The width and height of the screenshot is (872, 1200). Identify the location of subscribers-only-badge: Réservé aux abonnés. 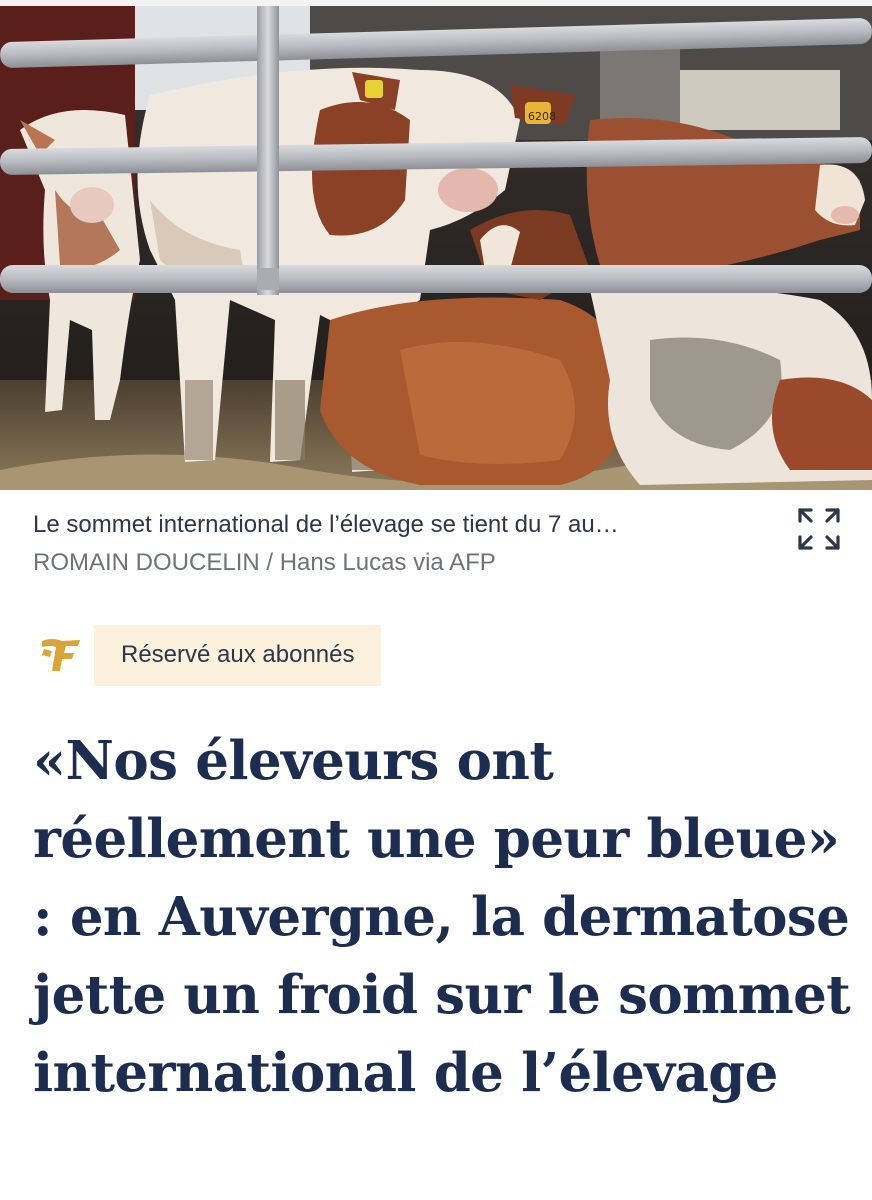
(238, 655).